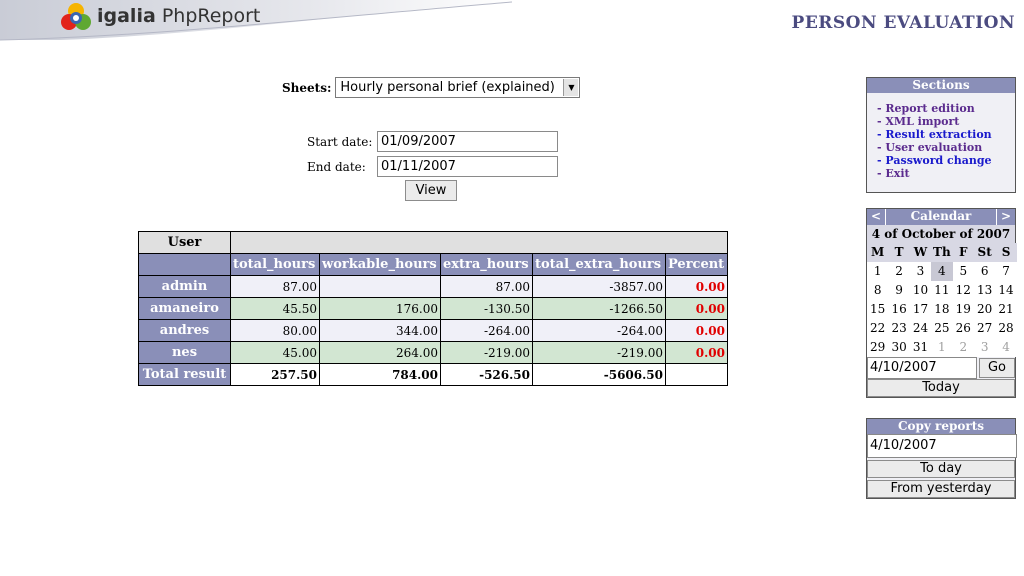 The width and height of the screenshot is (1024, 576). What do you see at coordinates (899, 328) in the screenshot?
I see `calendar-day: 23` at bounding box center [899, 328].